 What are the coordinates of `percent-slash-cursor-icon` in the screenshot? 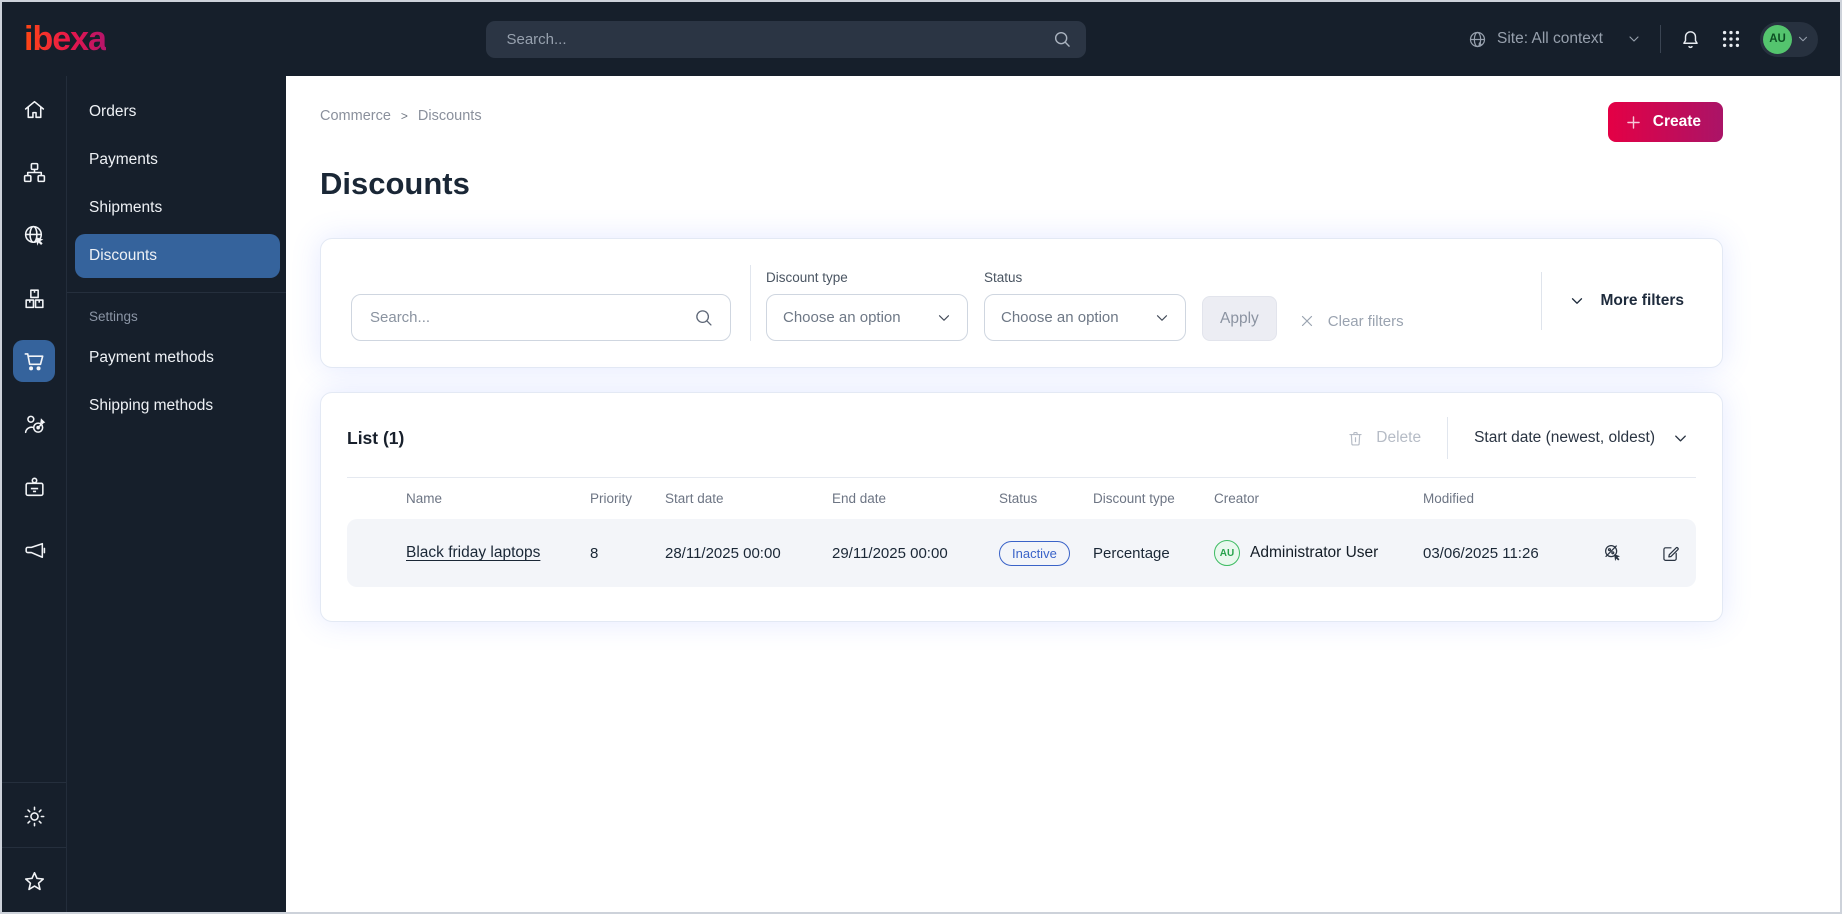 It's located at (1613, 553).